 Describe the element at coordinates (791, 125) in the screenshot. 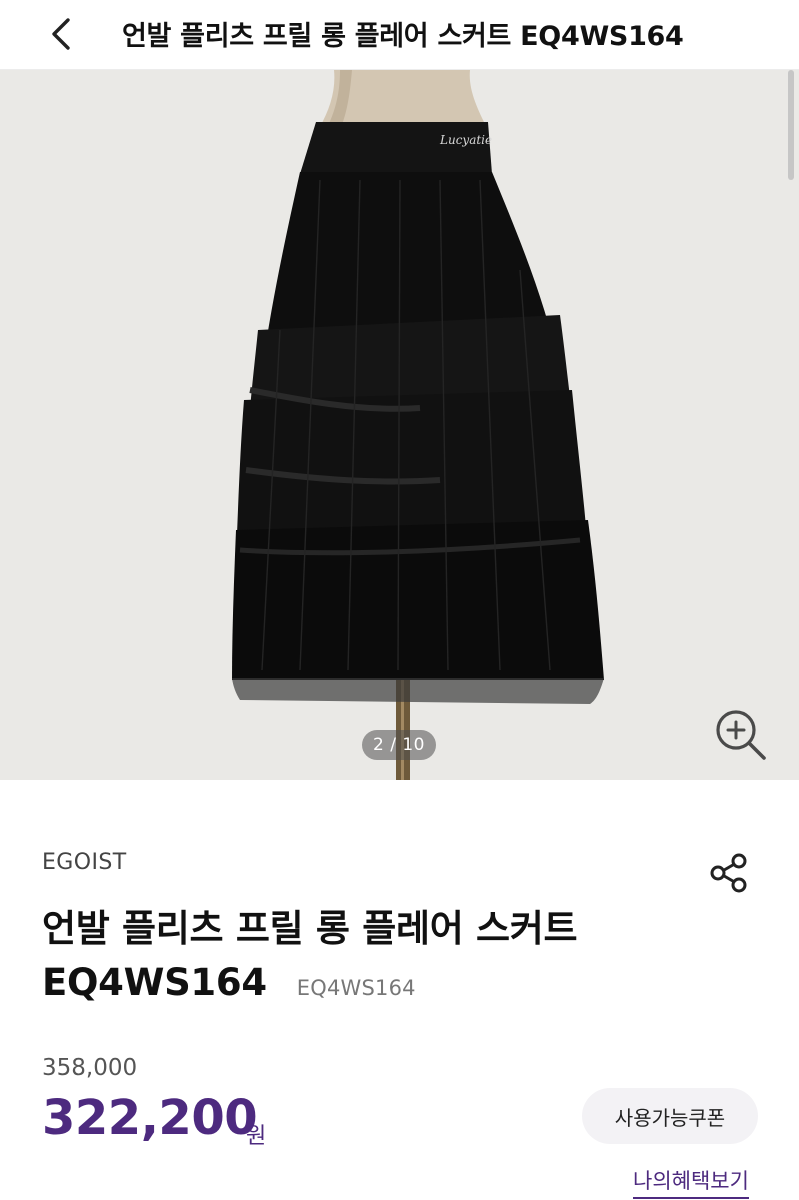

I see `scrollbar` at that location.